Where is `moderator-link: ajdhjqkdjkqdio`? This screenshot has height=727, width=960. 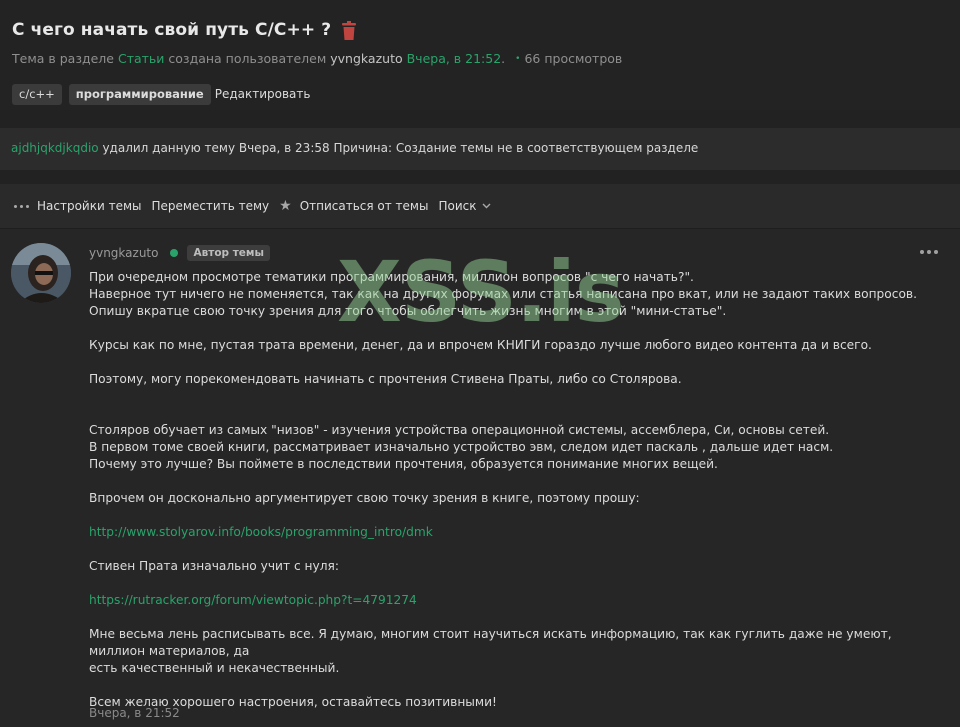 moderator-link: ajdhjqkdjkqdio is located at coordinates (55, 148).